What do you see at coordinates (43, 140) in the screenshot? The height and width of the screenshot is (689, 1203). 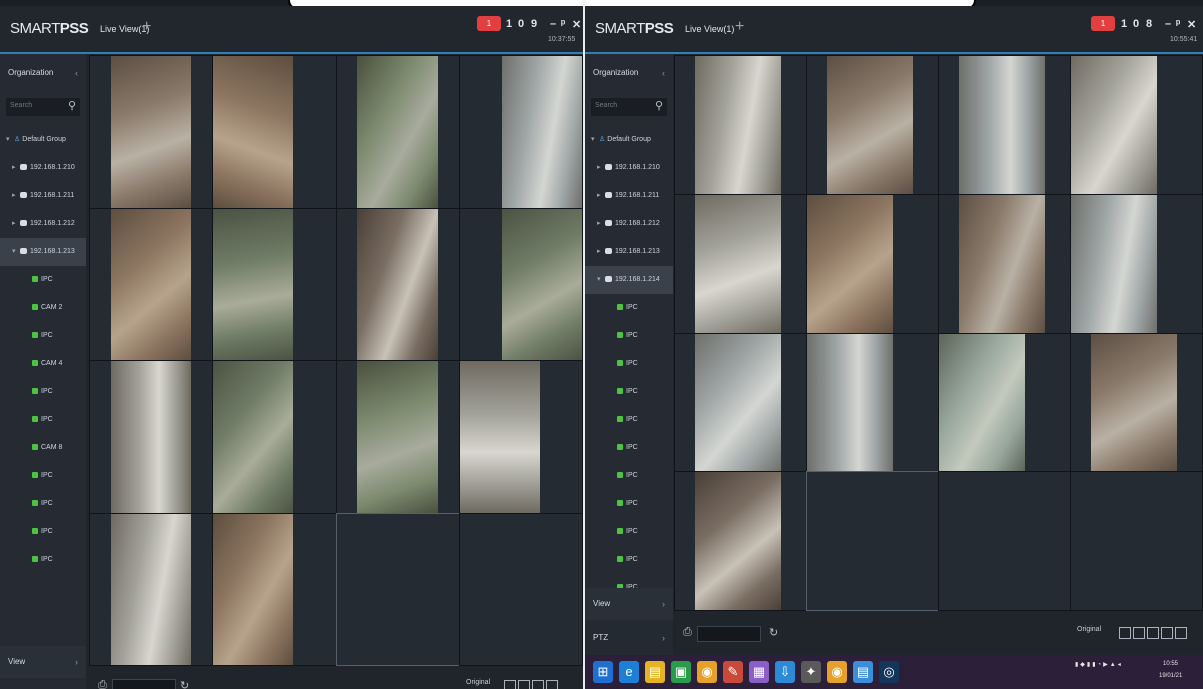 I see `tree-group: ▾ ♙ Default Group` at bounding box center [43, 140].